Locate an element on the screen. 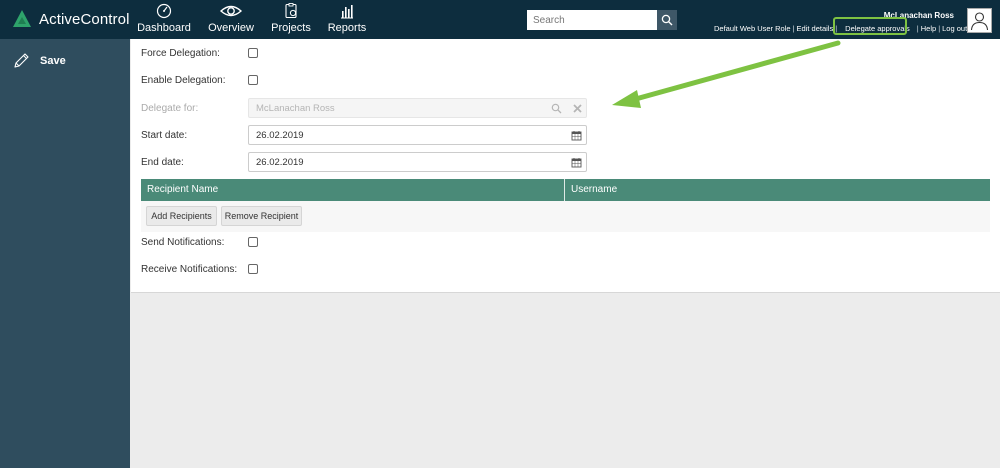  logo-icon is located at coordinates (22, 18).